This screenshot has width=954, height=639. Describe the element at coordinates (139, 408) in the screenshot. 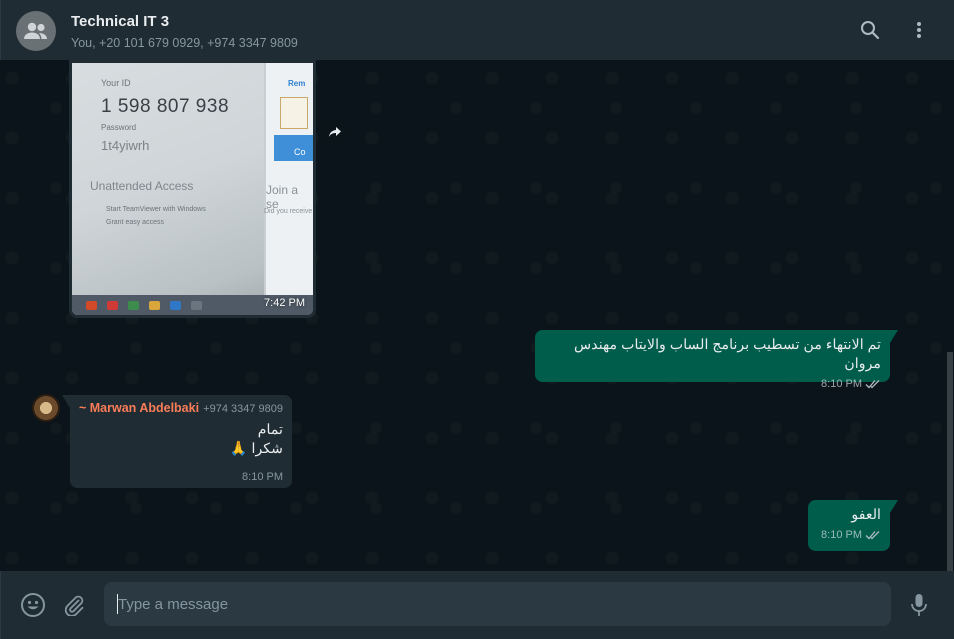

I see `sender-name: ~ Marwan Abdelbaki` at that location.